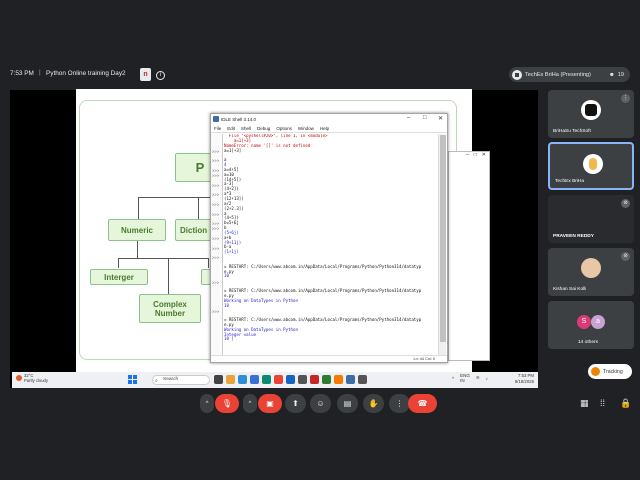  I want to click on captions-button: ▤, so click(347, 403).